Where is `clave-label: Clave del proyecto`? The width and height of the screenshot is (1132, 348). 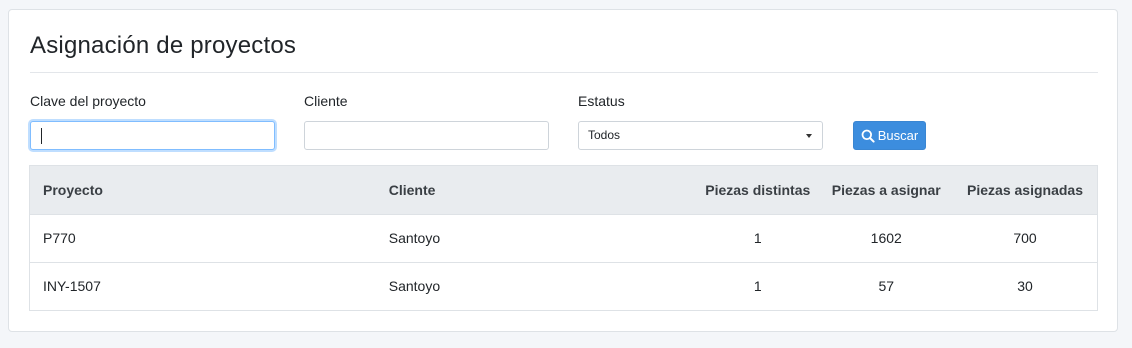
clave-label: Clave del proyecto is located at coordinates (88, 101).